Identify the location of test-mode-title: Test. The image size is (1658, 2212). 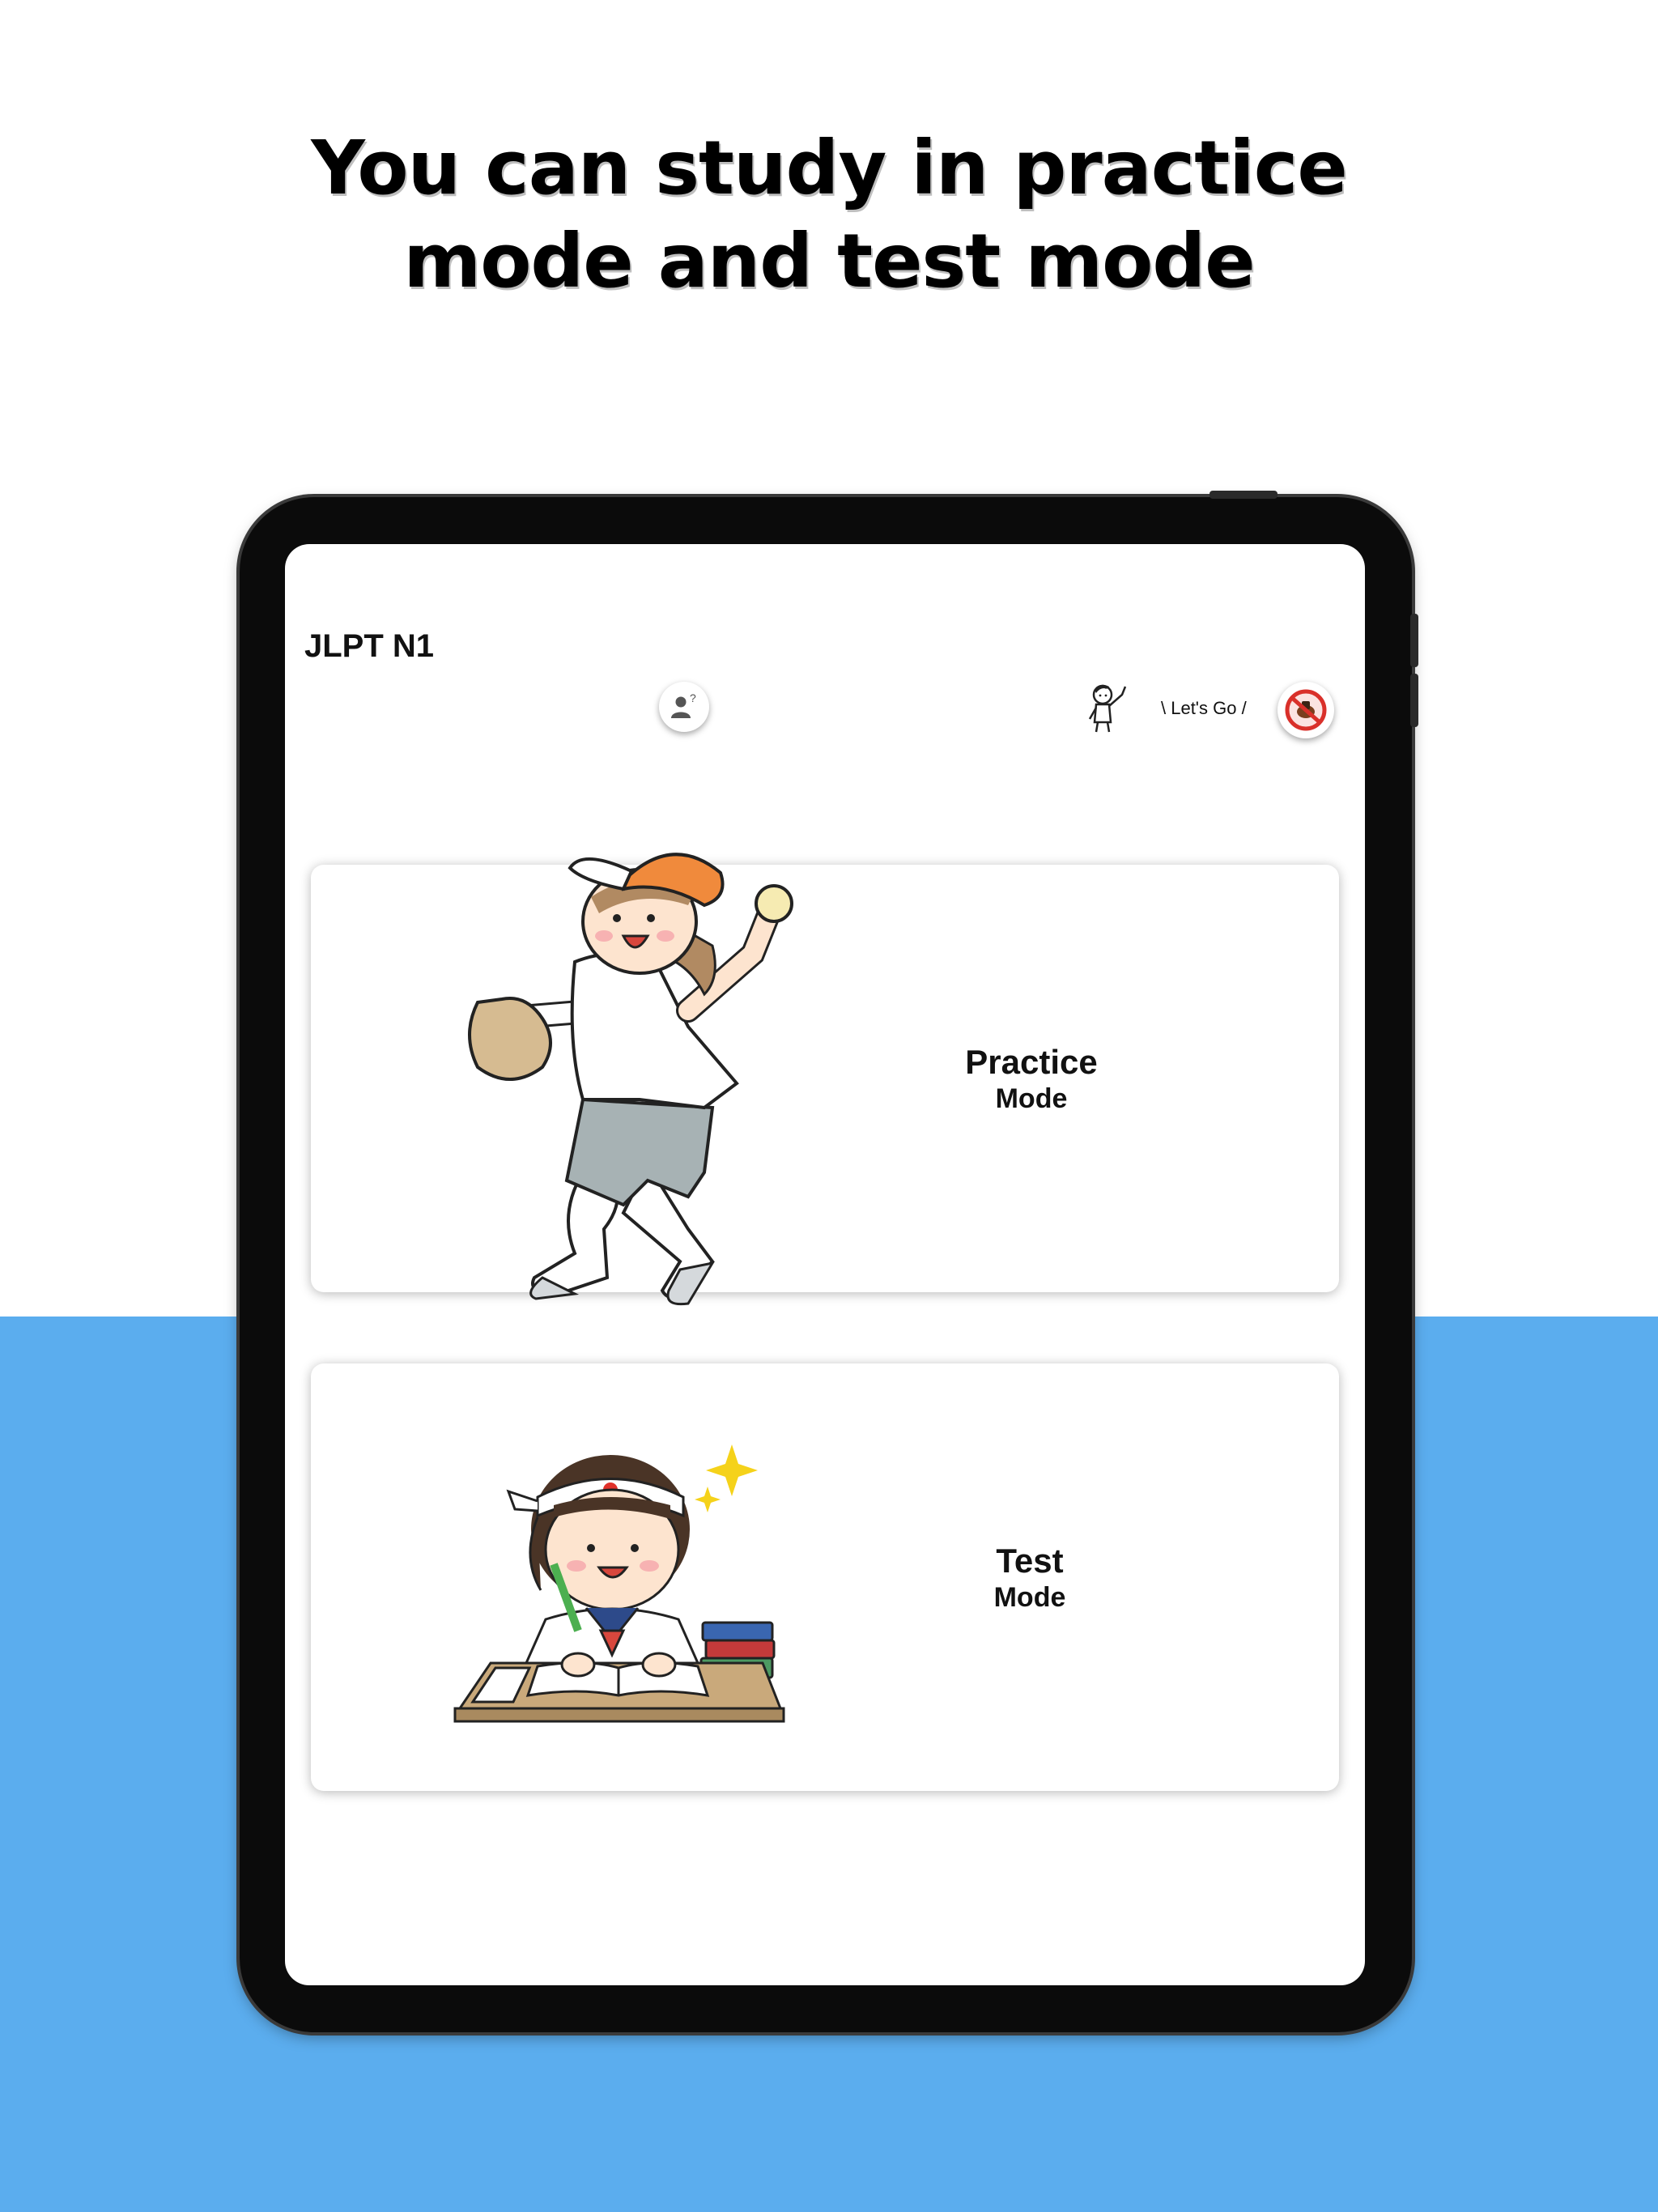
(1030, 1561).